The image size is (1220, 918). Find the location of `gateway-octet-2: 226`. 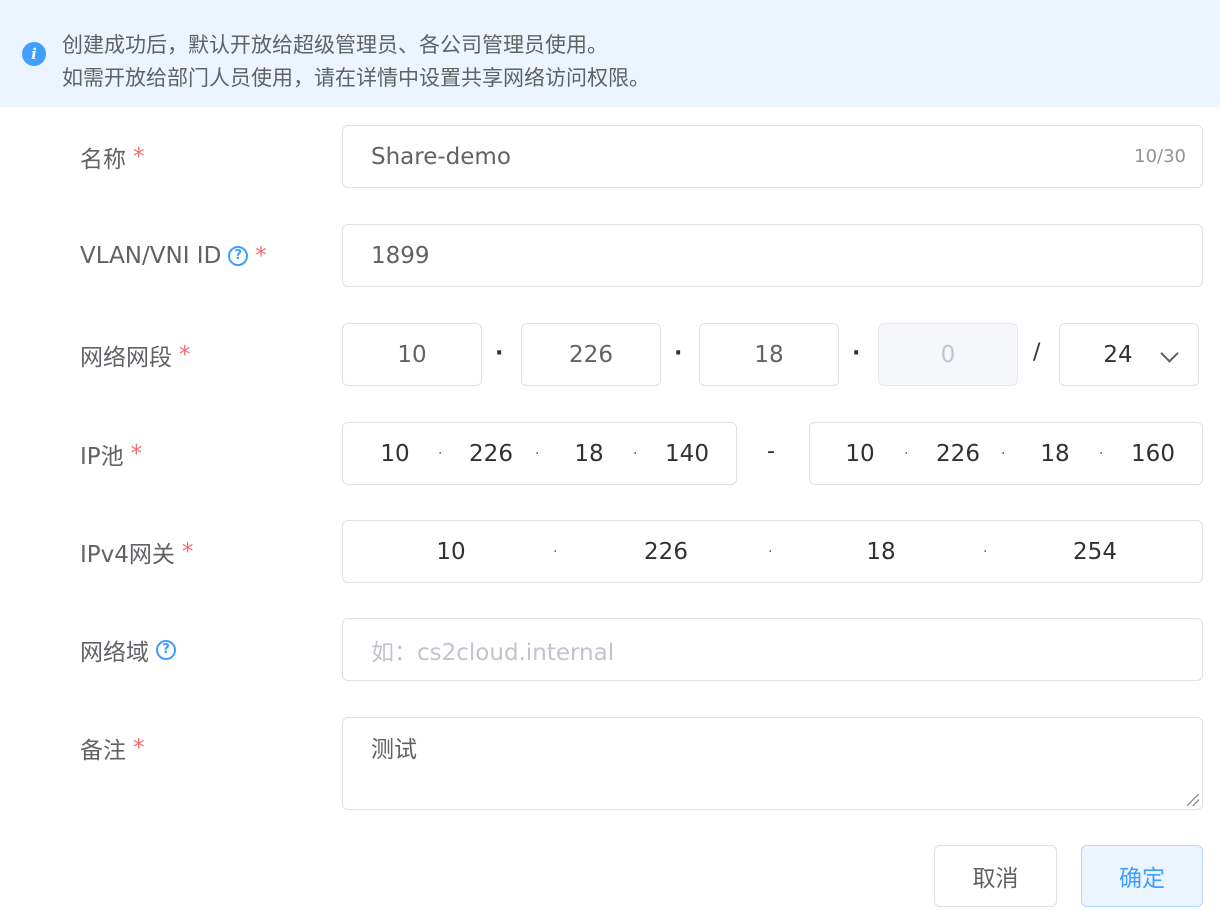

gateway-octet-2: 226 is located at coordinates (666, 551).